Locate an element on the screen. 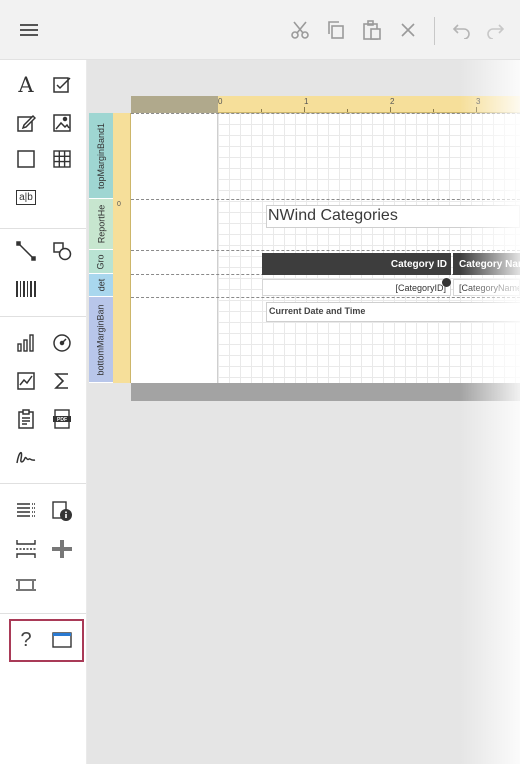 This screenshot has width=520, height=764. chart-tool-icon is located at coordinates (26, 343).